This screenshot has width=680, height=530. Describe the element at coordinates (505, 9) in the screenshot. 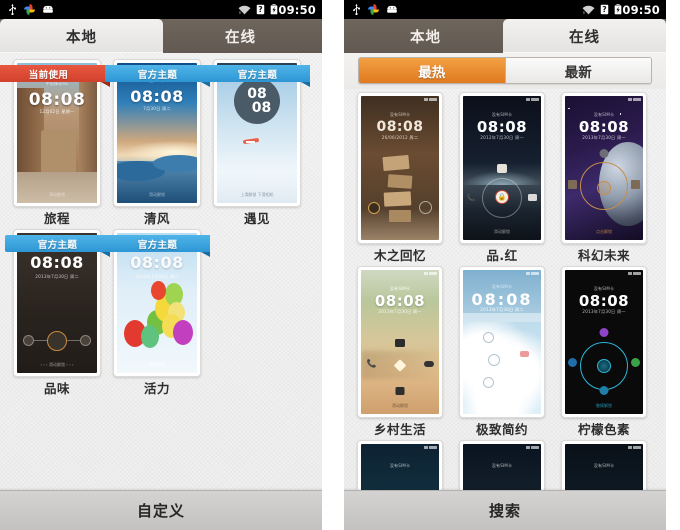

I see `status-bar-right: ? 09:50` at that location.